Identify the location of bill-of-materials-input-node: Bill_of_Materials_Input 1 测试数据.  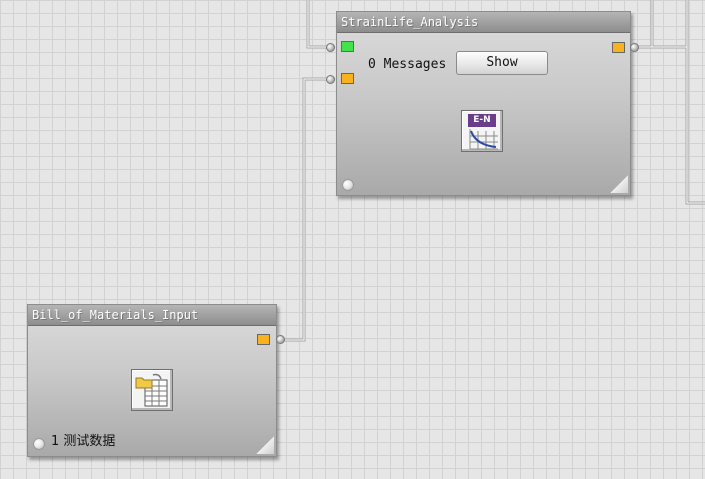
(152, 380).